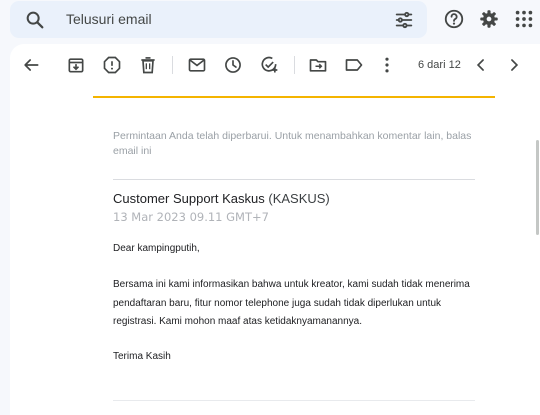 The width and height of the screenshot is (540, 415). Describe the element at coordinates (76, 65) in the screenshot. I see `archive-icon` at that location.